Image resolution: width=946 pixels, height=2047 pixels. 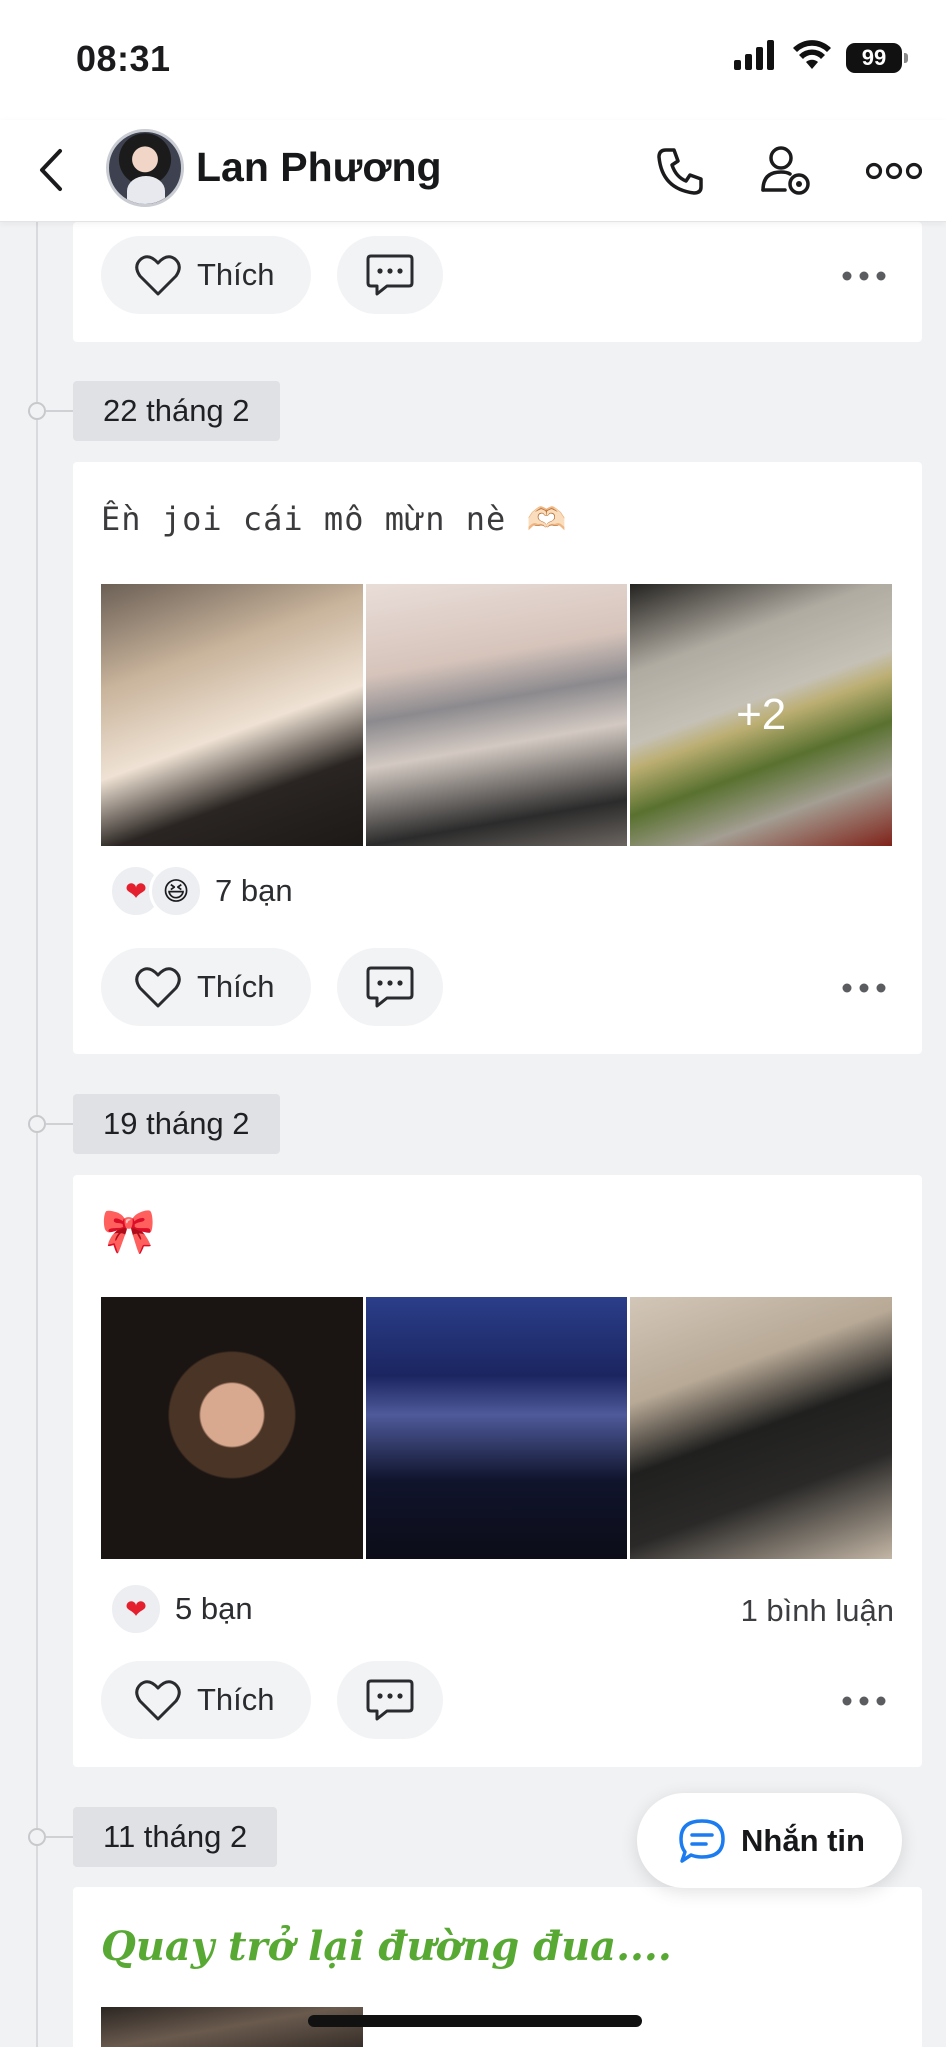 I want to click on message-button-label: Nhắn tin, so click(x=803, y=1840).